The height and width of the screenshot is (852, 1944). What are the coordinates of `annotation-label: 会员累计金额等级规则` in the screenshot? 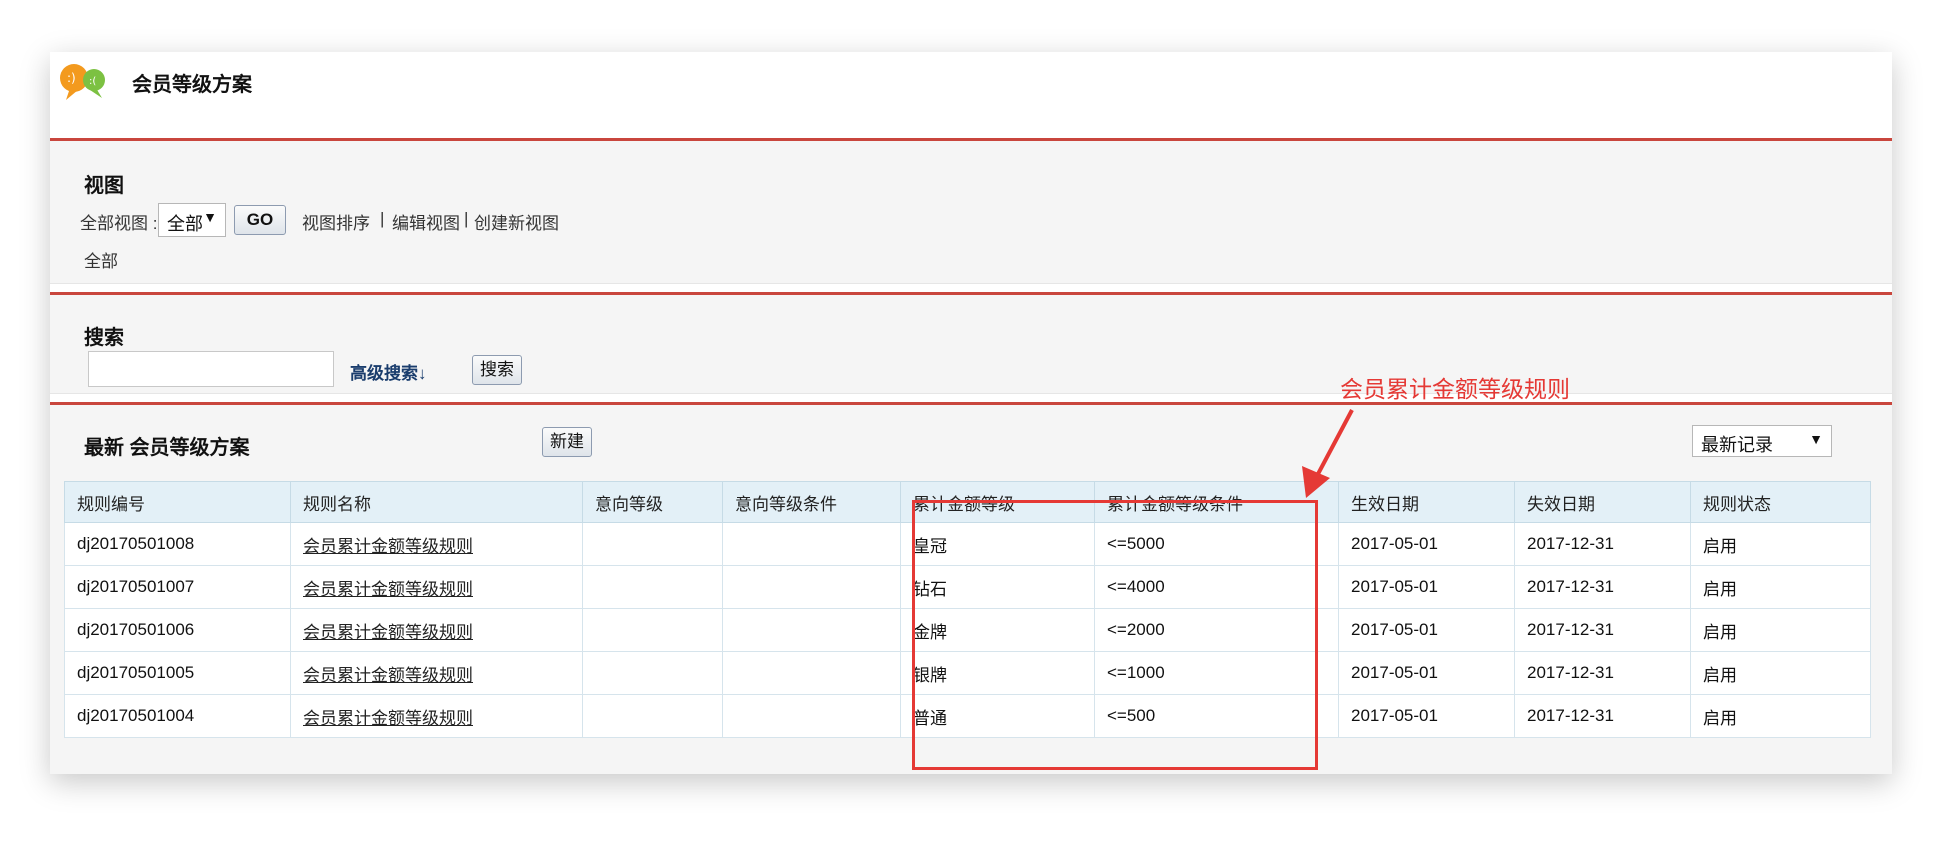 It's located at (1455, 389).